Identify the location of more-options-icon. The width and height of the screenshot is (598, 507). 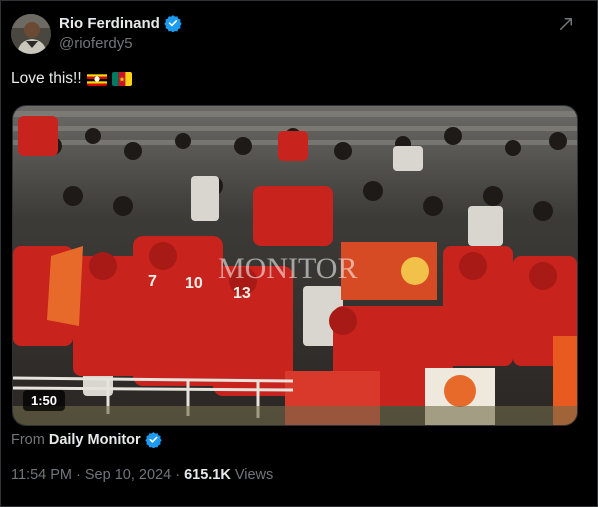
(566, 24).